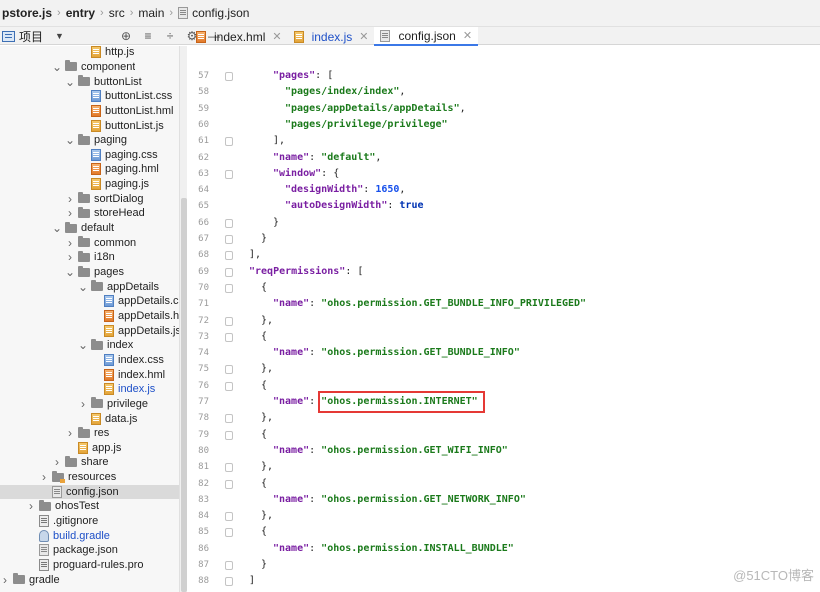  I want to click on tree-item: build.gradle, so click(89, 535).